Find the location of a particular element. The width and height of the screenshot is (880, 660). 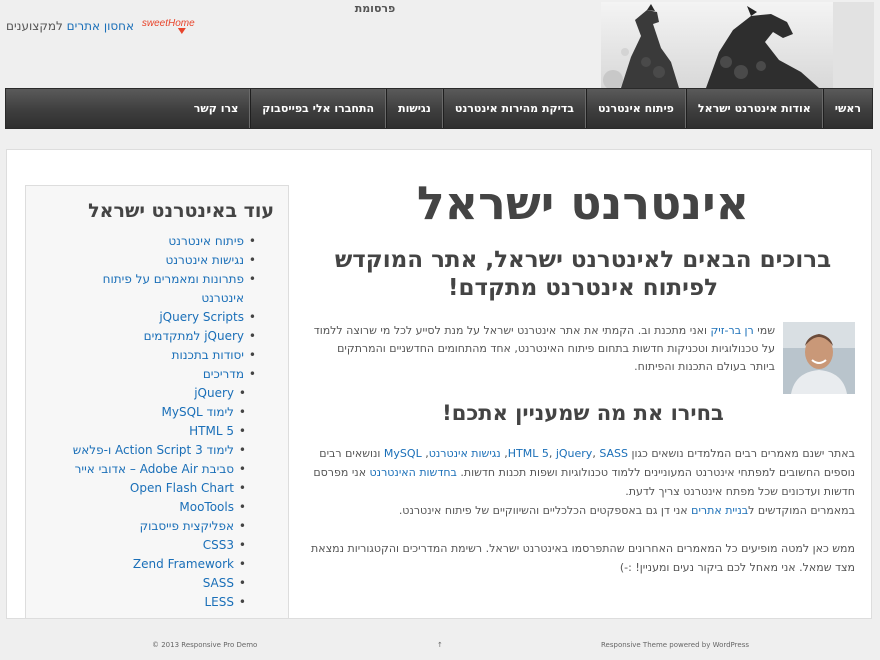

choose-heading: בחירו את מה שמעניין אתכם! is located at coordinates (583, 413).